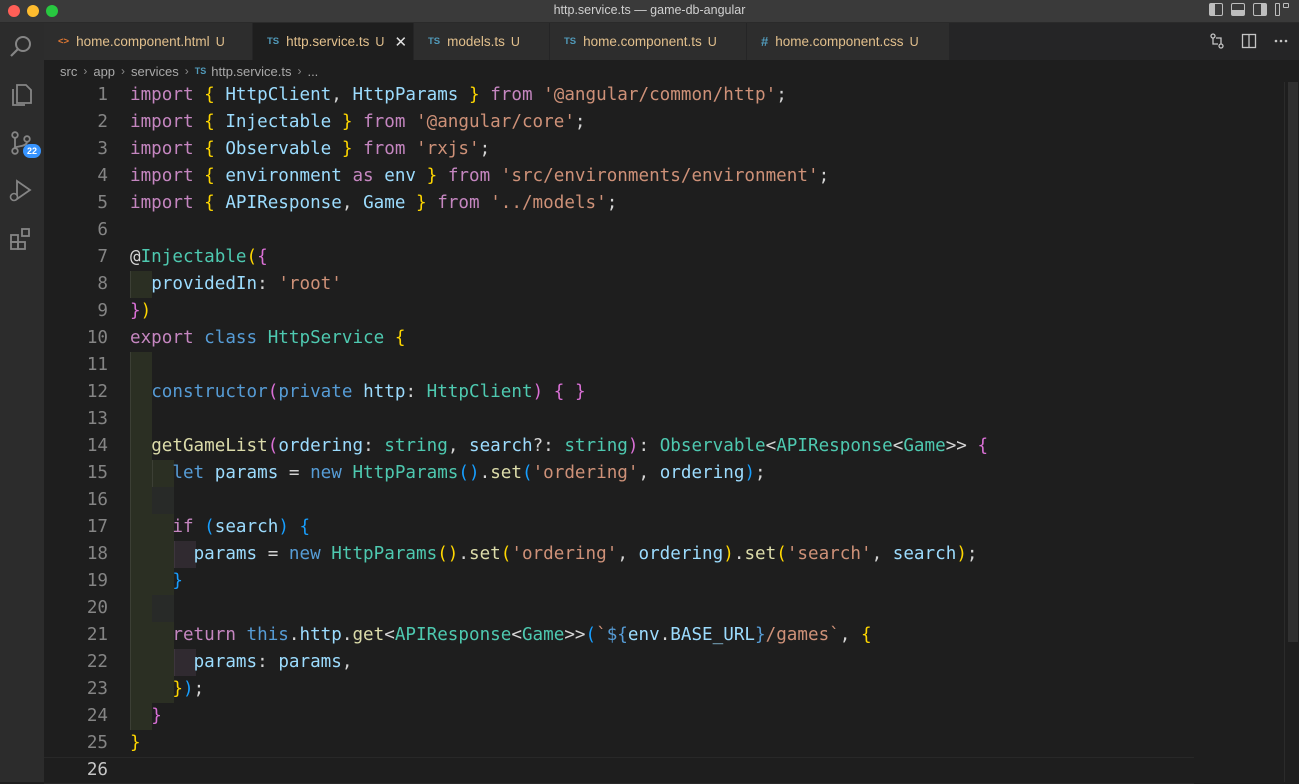 Image resolution: width=1299 pixels, height=784 pixels. Describe the element at coordinates (476, 41) in the screenshot. I see `tab-label: models.ts` at that location.